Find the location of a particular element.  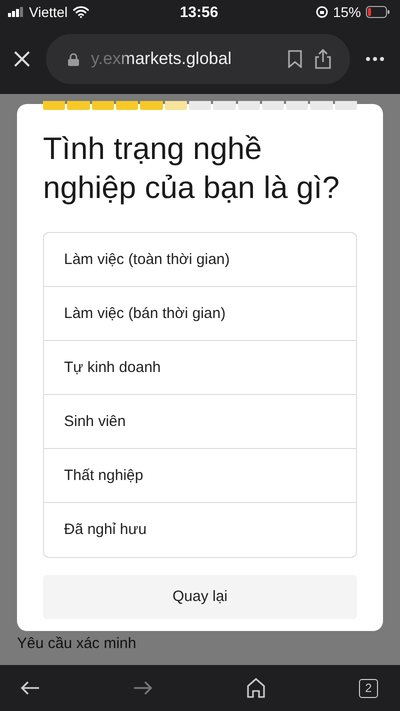

share-icon is located at coordinates (323, 59).